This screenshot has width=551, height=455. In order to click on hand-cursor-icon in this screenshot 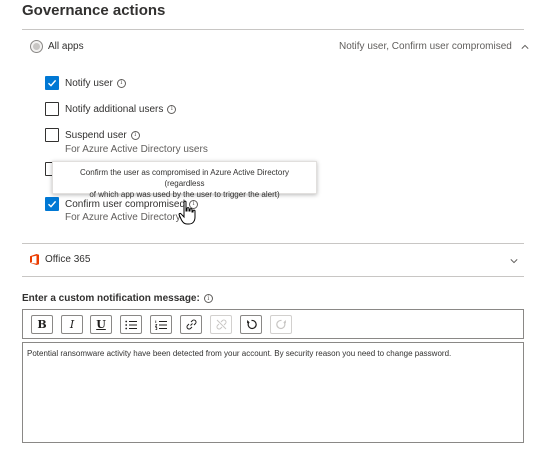, I will do `click(187, 212)`.